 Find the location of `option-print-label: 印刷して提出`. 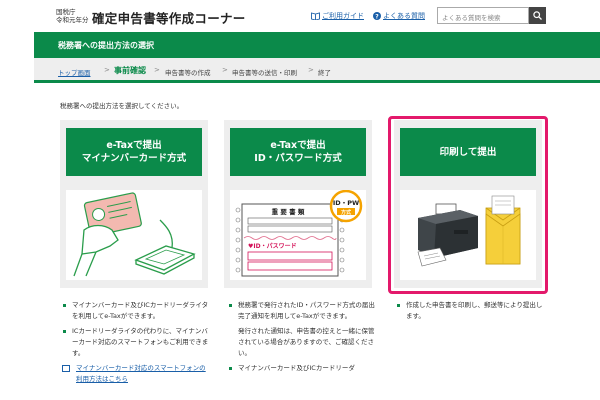

option-print-label: 印刷して提出 is located at coordinates (468, 152).